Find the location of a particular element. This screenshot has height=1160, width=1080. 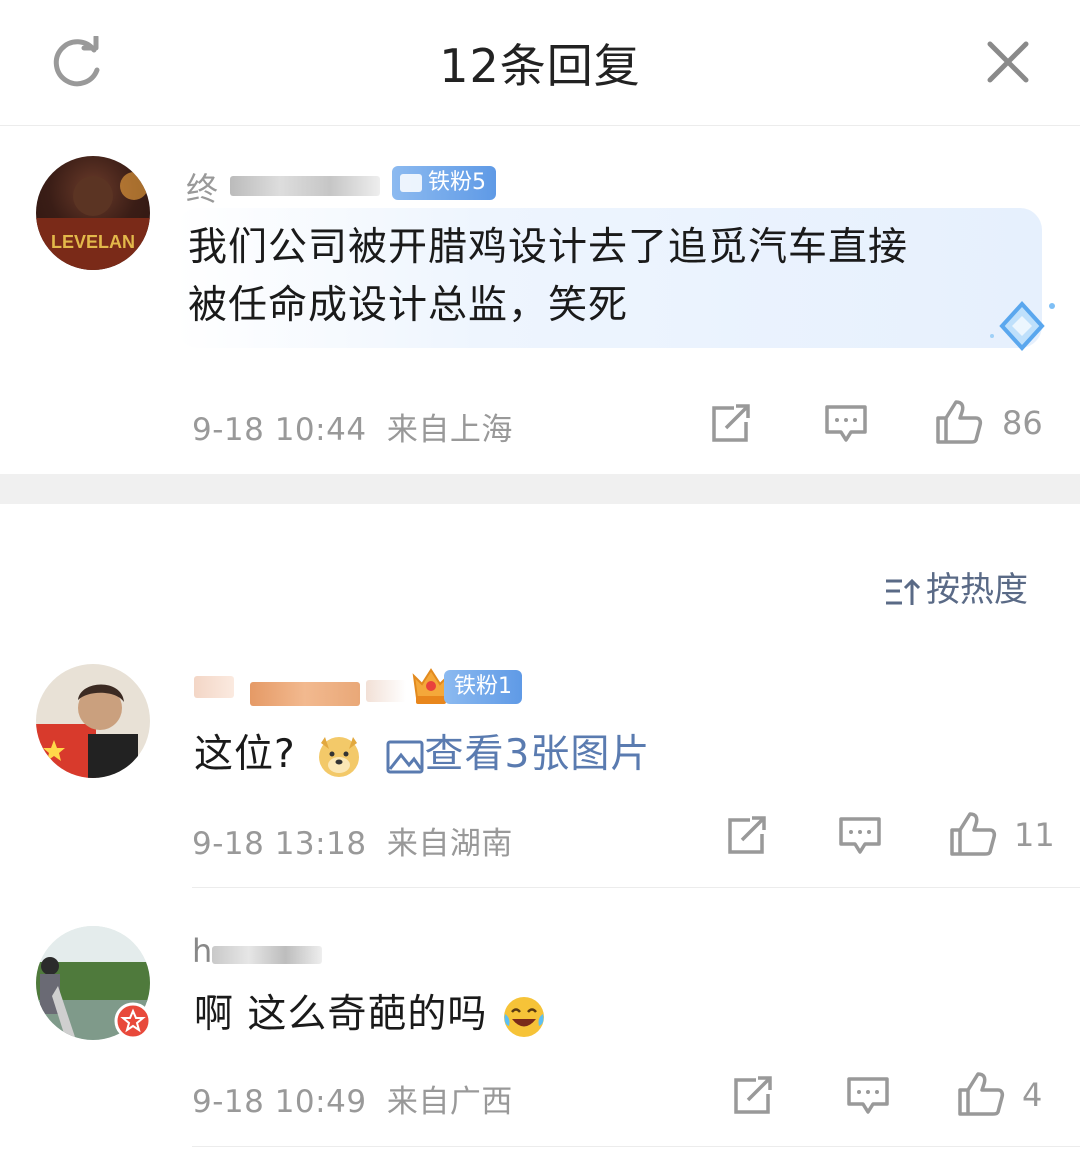

comment-time: 9-18 10:44 is located at coordinates (279, 430).